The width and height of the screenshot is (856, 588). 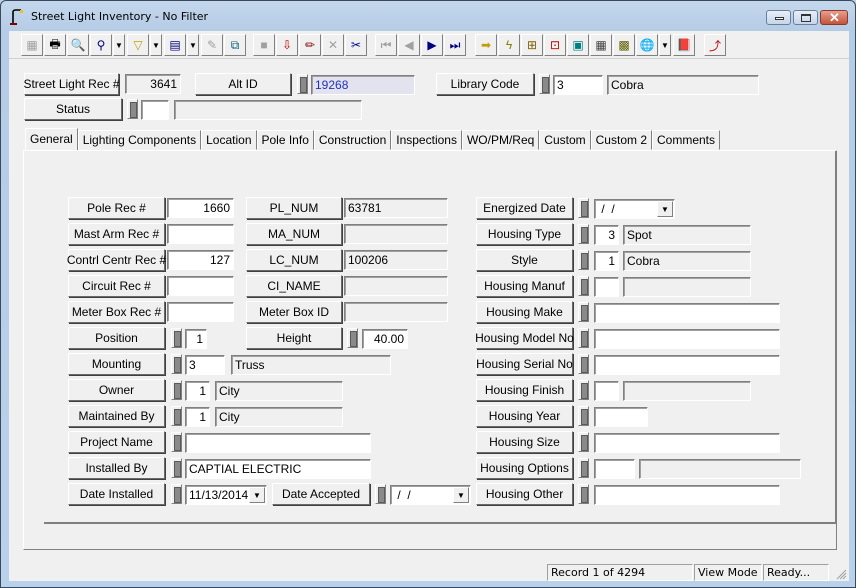 What do you see at coordinates (200, 312) in the screenshot?
I see `meter-box-rec-field` at bounding box center [200, 312].